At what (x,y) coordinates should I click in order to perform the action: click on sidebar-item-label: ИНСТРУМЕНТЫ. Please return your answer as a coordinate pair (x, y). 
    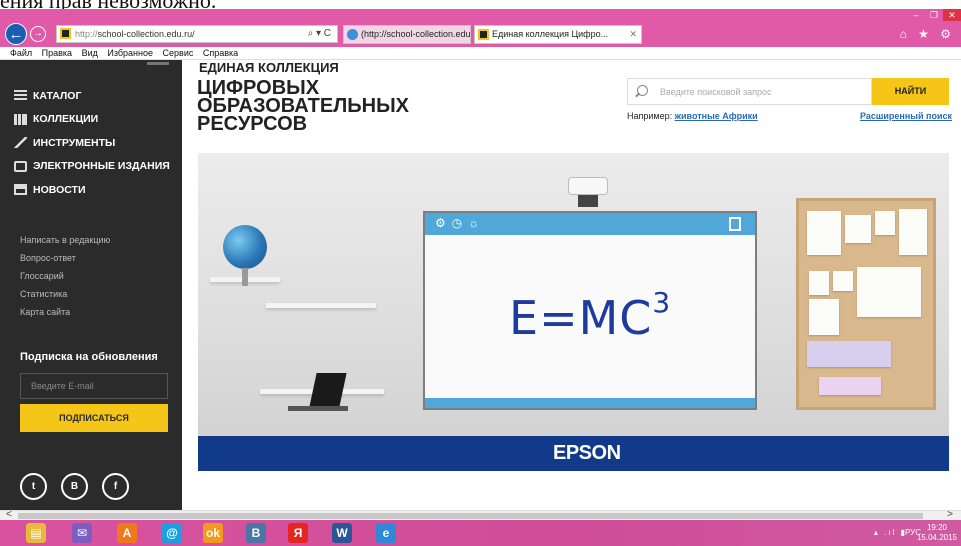
    Looking at the image, I should click on (74, 142).